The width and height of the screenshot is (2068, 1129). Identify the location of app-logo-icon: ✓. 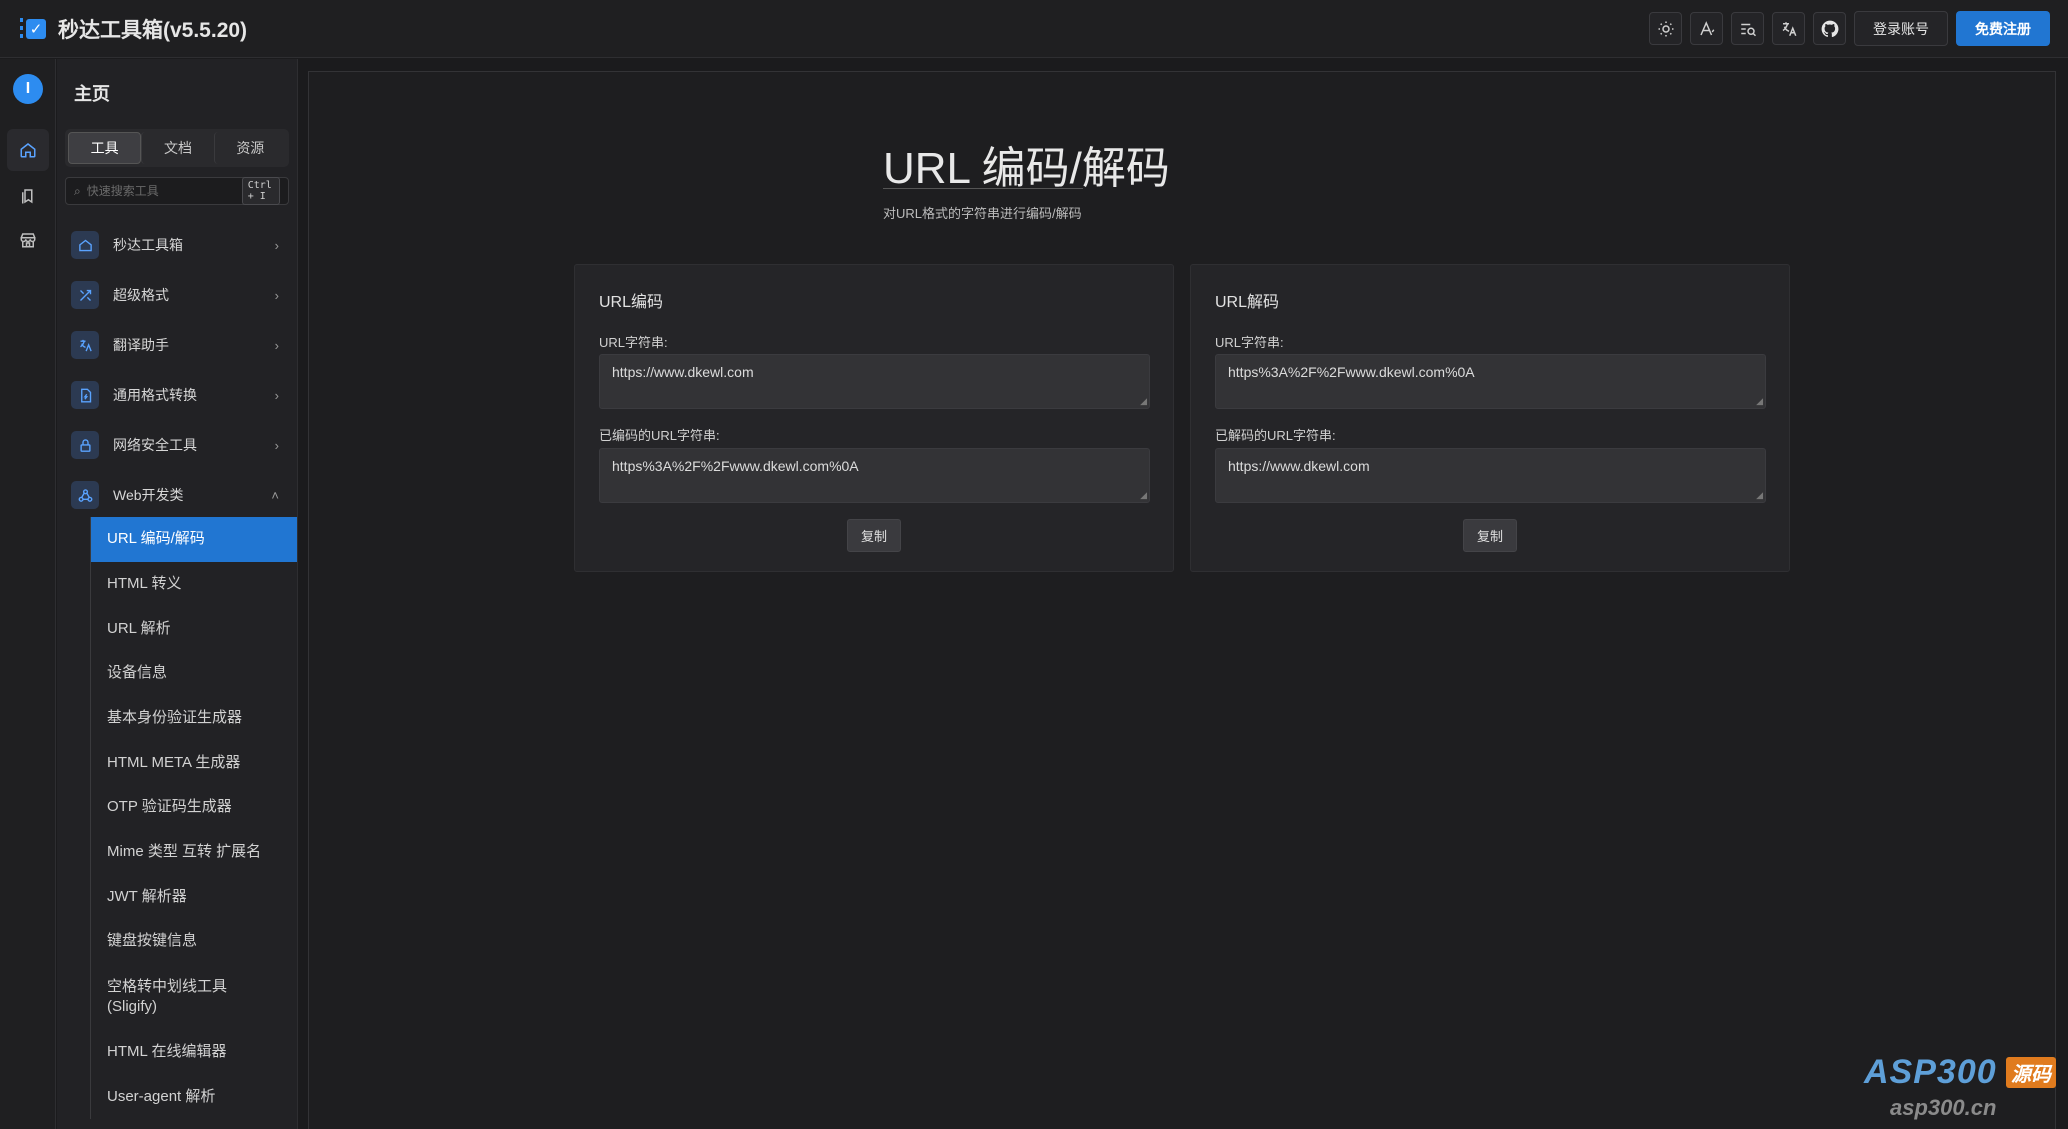
(32, 29).